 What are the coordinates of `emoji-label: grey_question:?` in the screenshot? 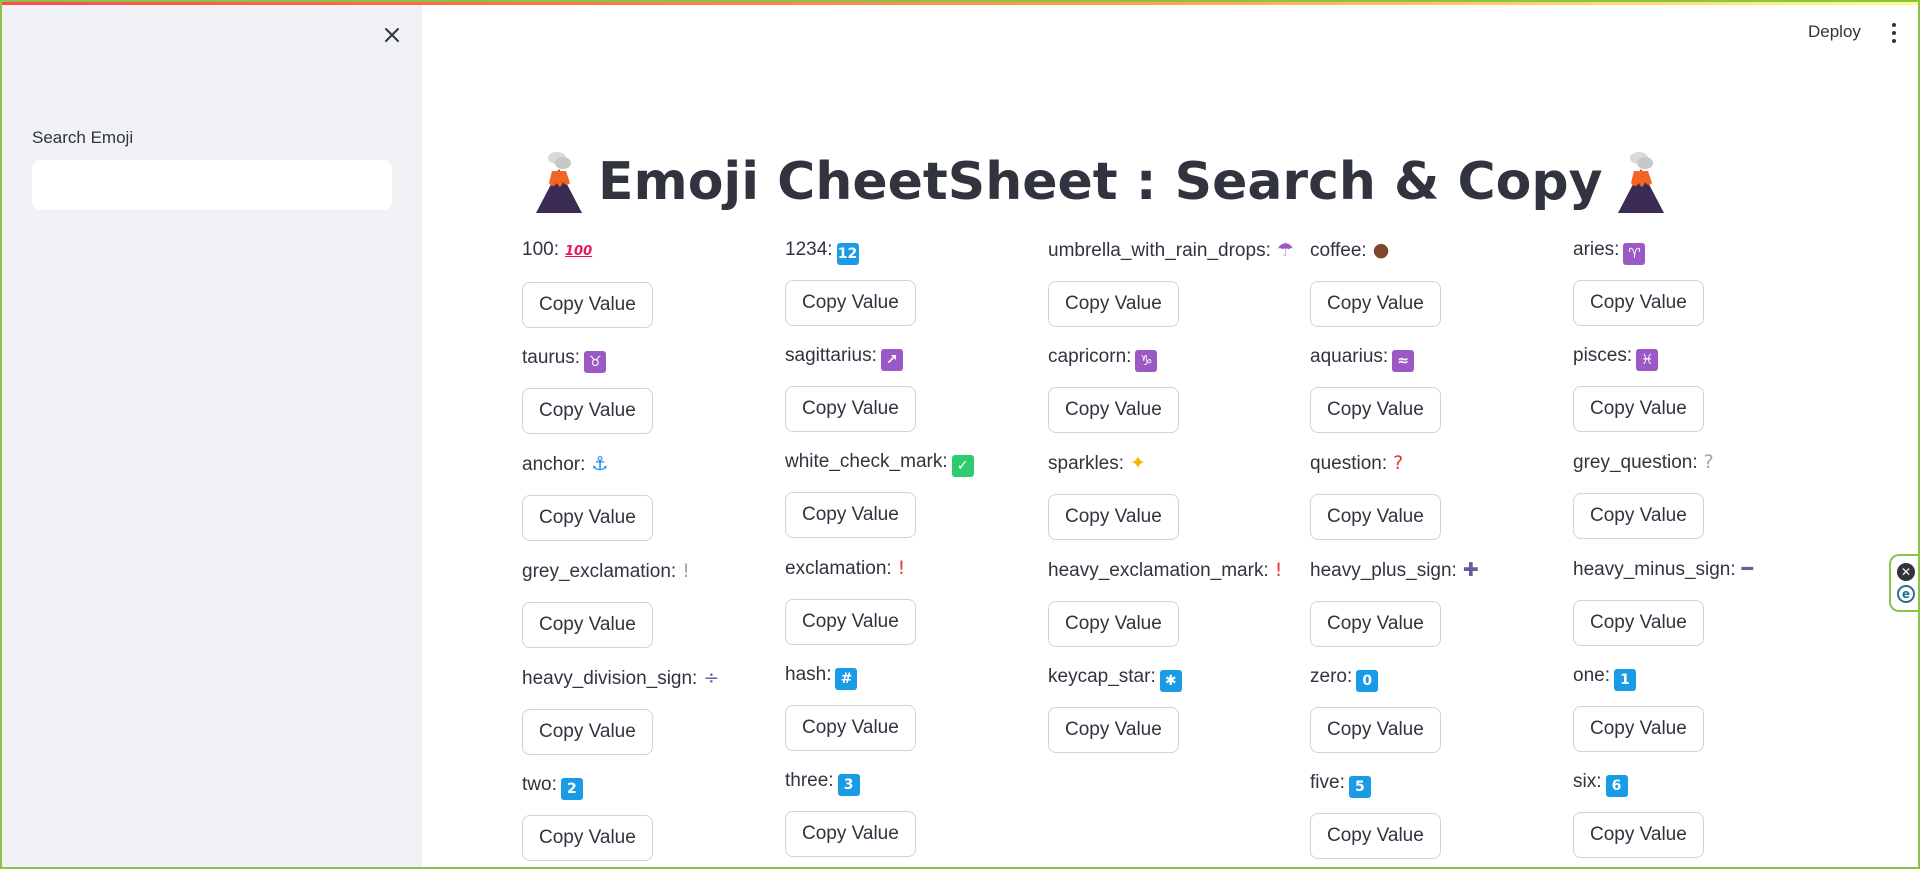 It's located at (1698, 462).